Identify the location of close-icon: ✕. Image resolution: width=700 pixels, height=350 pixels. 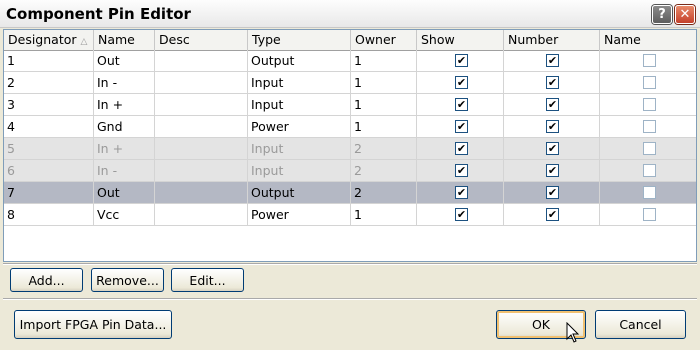
(685, 14).